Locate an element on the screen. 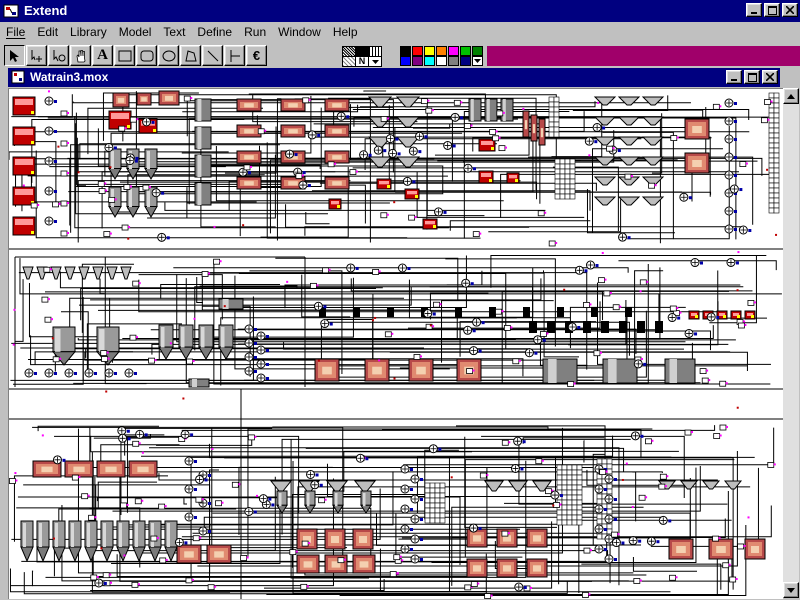  rectangle-tool is located at coordinates (124, 55).